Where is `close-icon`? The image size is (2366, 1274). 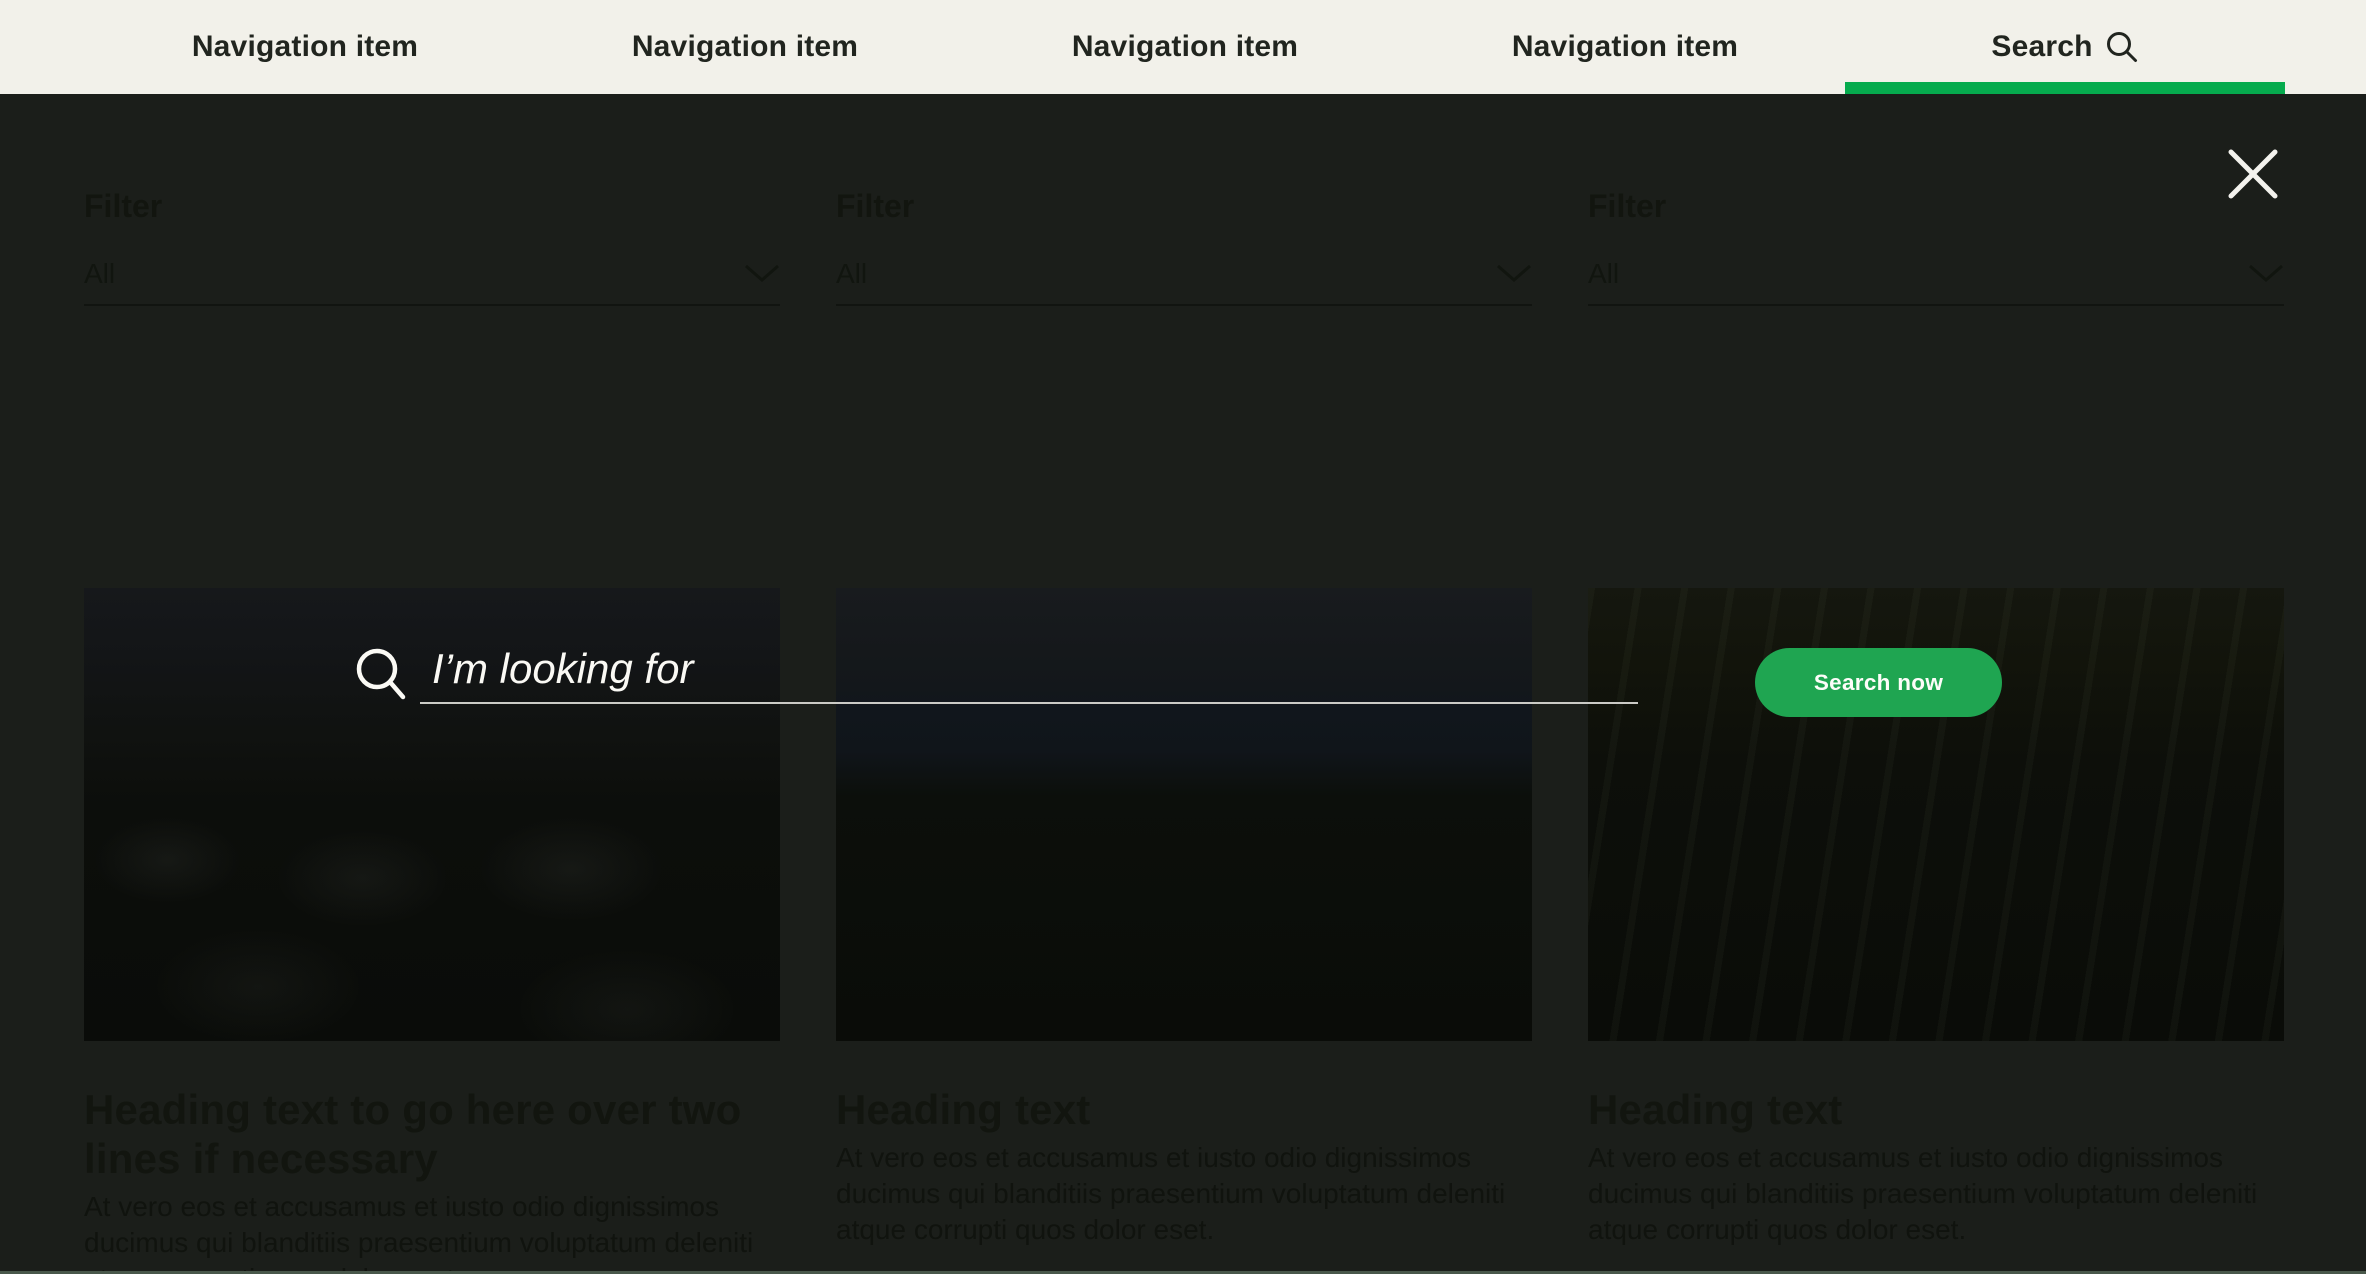 close-icon is located at coordinates (2253, 173).